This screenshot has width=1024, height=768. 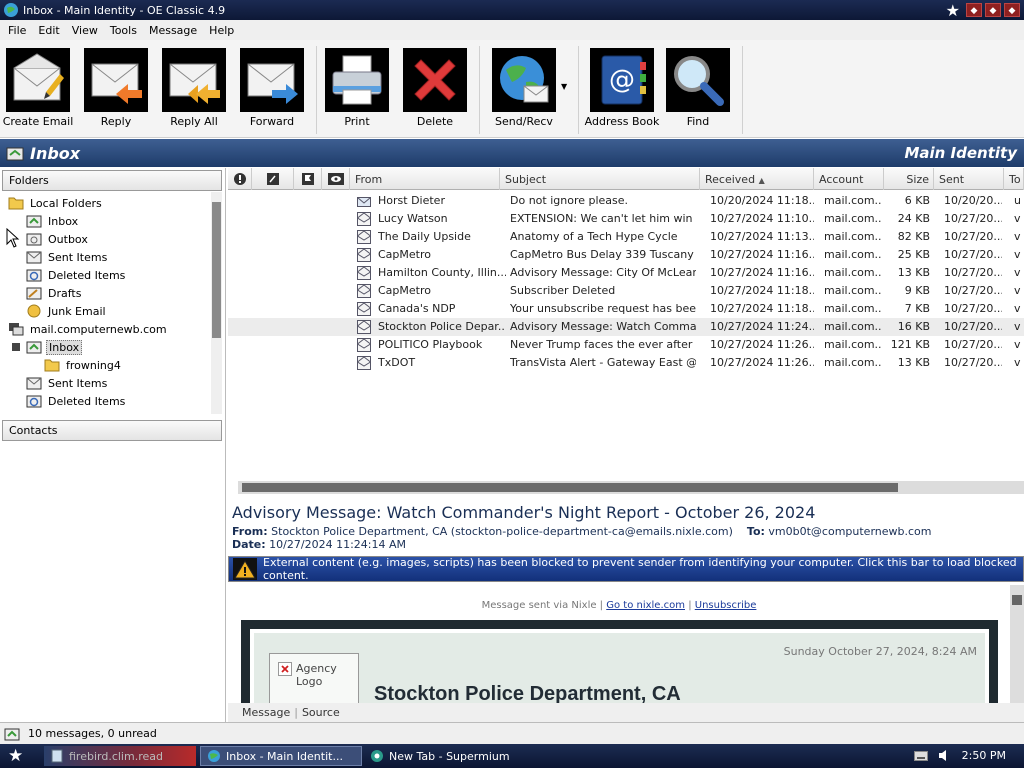 What do you see at coordinates (321, 712) in the screenshot?
I see `tab-source: Source` at bounding box center [321, 712].